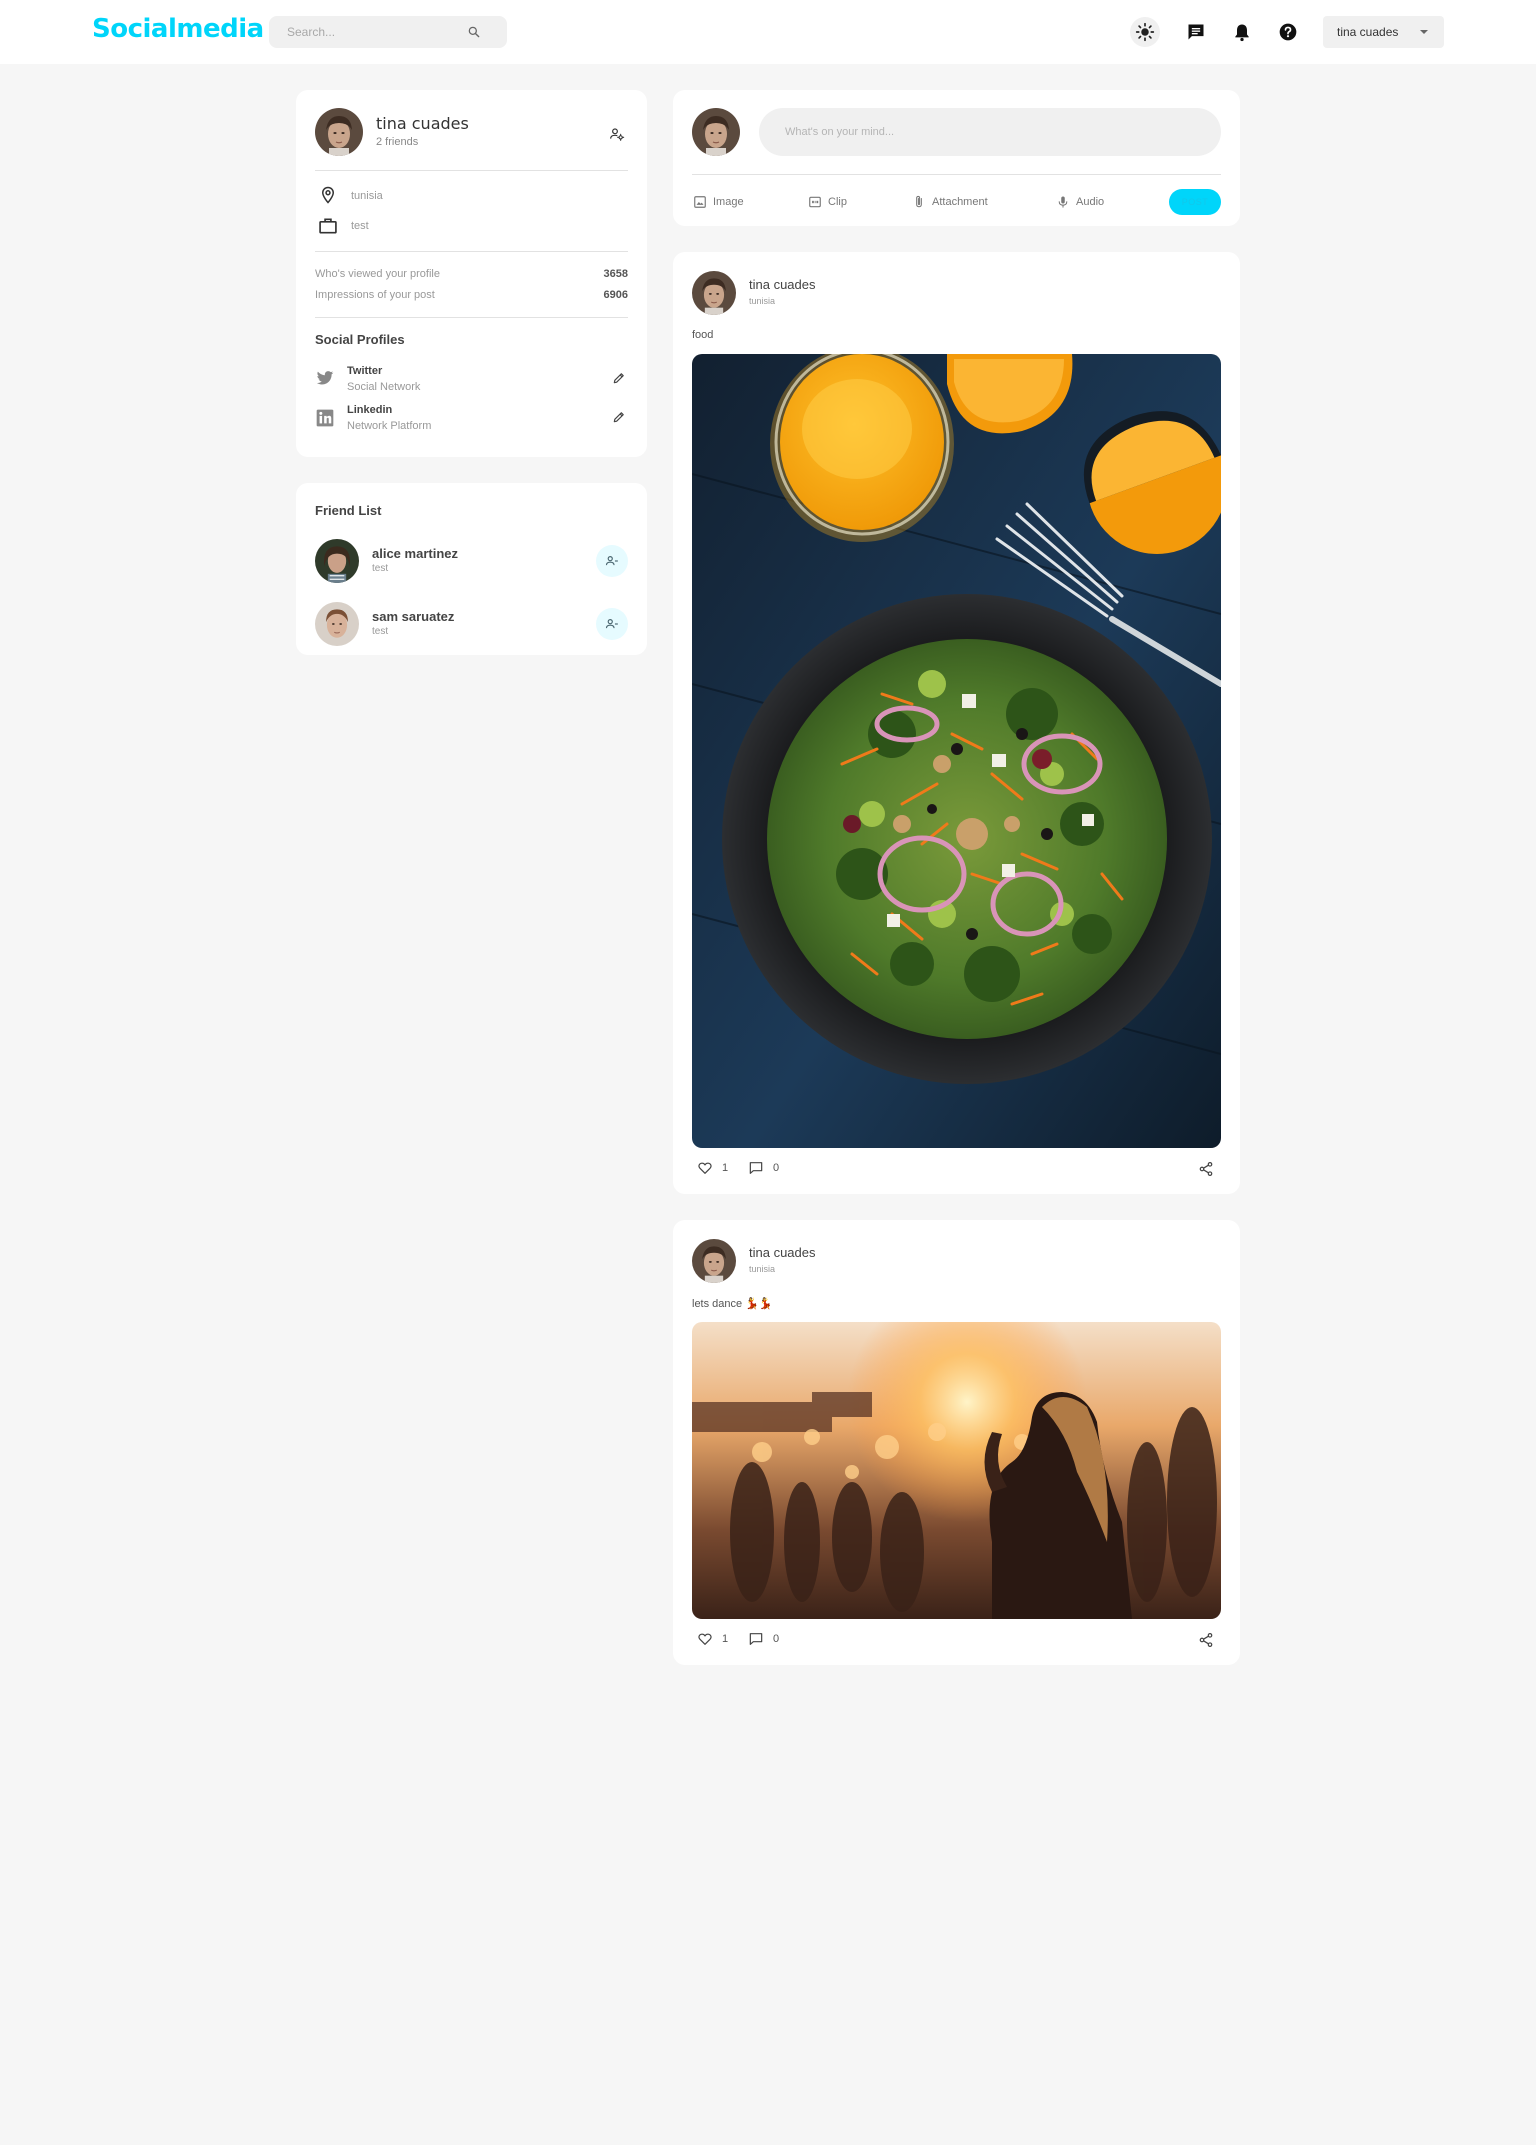 Image resolution: width=1536 pixels, height=2145 pixels. What do you see at coordinates (474, 32) in the screenshot?
I see `search-icon` at bounding box center [474, 32].